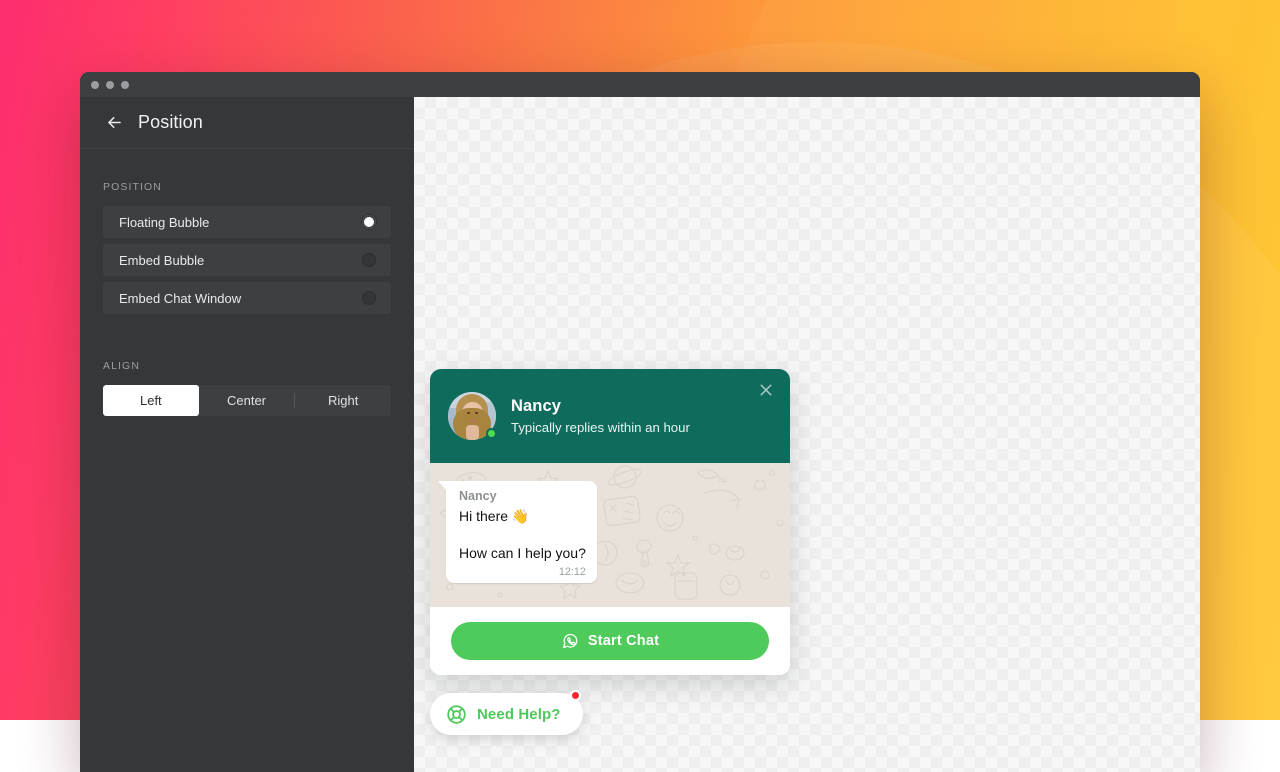  What do you see at coordinates (247, 222) in the screenshot?
I see `position-option-floating-bubble: Floating Bubble` at bounding box center [247, 222].